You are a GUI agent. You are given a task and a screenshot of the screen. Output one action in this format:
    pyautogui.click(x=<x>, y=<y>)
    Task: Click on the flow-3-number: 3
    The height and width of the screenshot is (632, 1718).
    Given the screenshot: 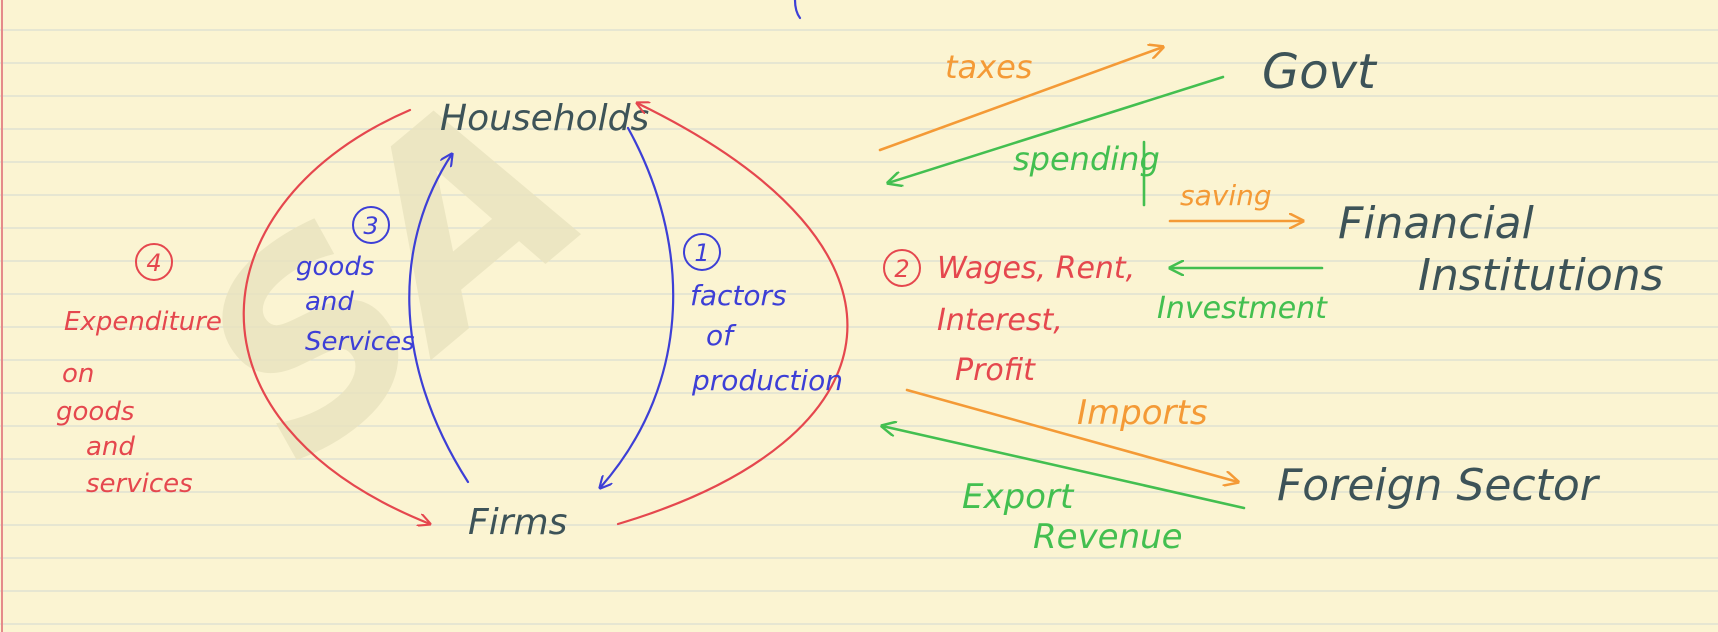 What is the action you would take?
    pyautogui.click(x=370, y=226)
    